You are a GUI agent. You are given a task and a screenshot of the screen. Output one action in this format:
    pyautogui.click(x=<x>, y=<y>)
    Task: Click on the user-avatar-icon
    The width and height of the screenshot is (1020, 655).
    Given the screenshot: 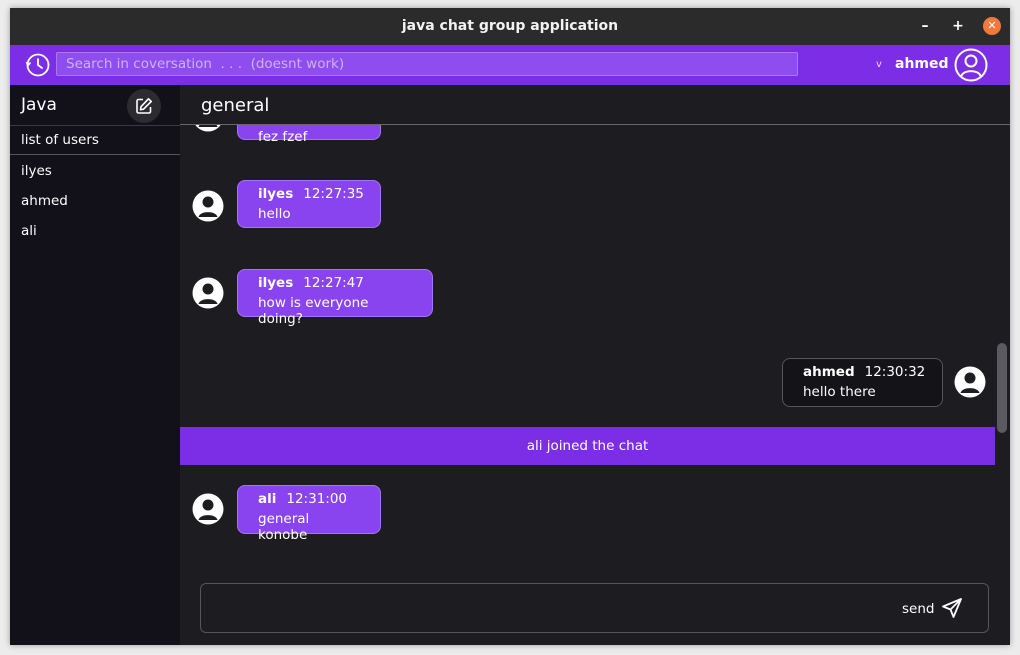 What is the action you would take?
    pyautogui.click(x=971, y=65)
    